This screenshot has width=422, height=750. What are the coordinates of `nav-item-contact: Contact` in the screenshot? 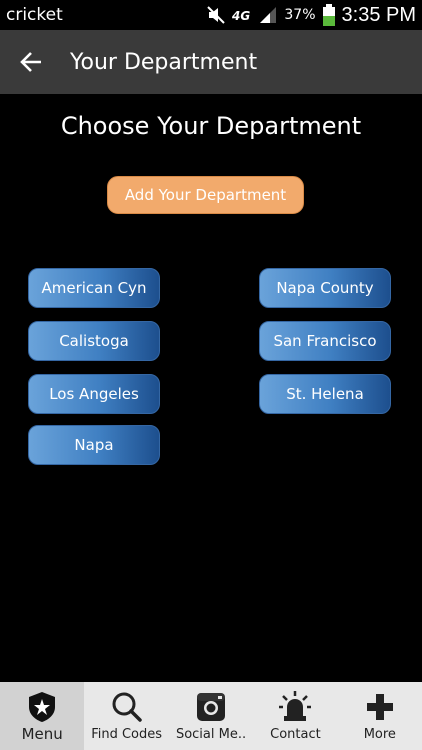 It's located at (295, 716).